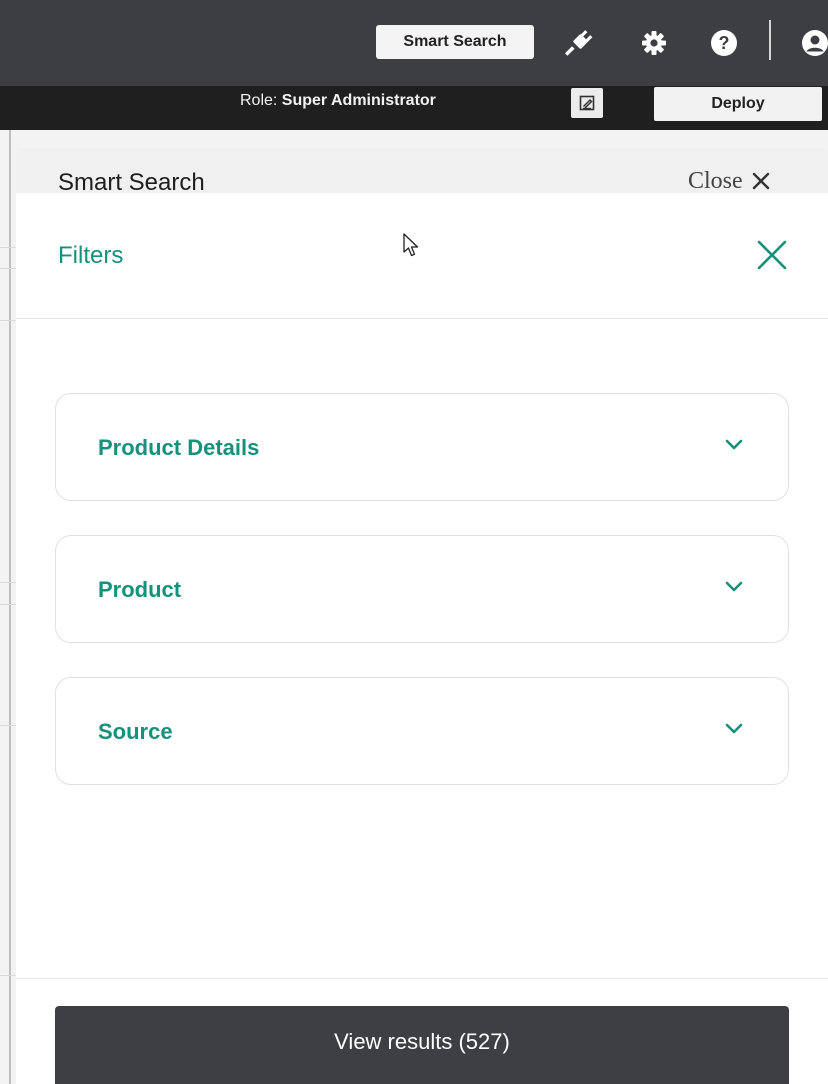  Describe the element at coordinates (422, 447) in the screenshot. I see `filter-section-product-details: Product Details` at that location.